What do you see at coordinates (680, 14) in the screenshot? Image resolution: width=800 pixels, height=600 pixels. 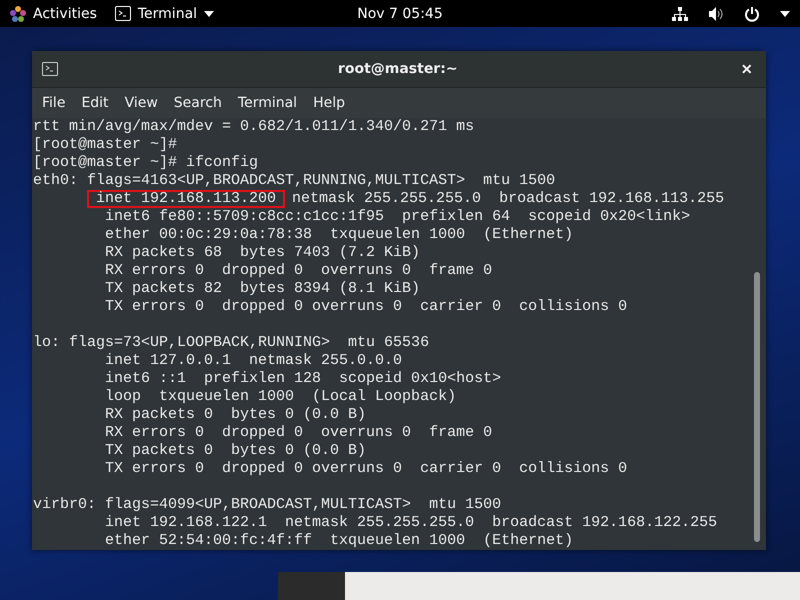 I see `network-icon` at bounding box center [680, 14].